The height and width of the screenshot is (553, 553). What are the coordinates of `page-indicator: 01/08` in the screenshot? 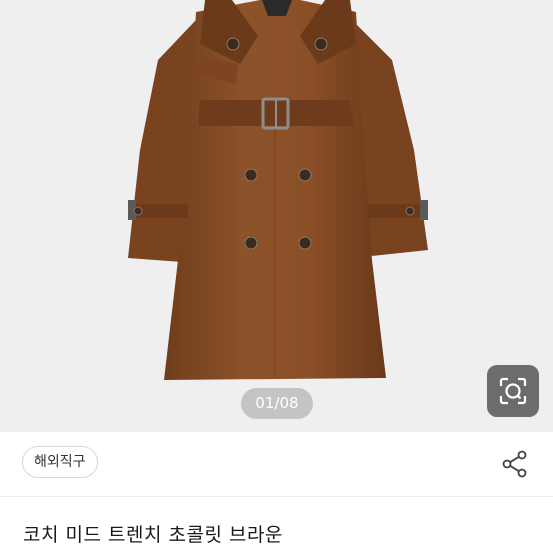 It's located at (277, 403).